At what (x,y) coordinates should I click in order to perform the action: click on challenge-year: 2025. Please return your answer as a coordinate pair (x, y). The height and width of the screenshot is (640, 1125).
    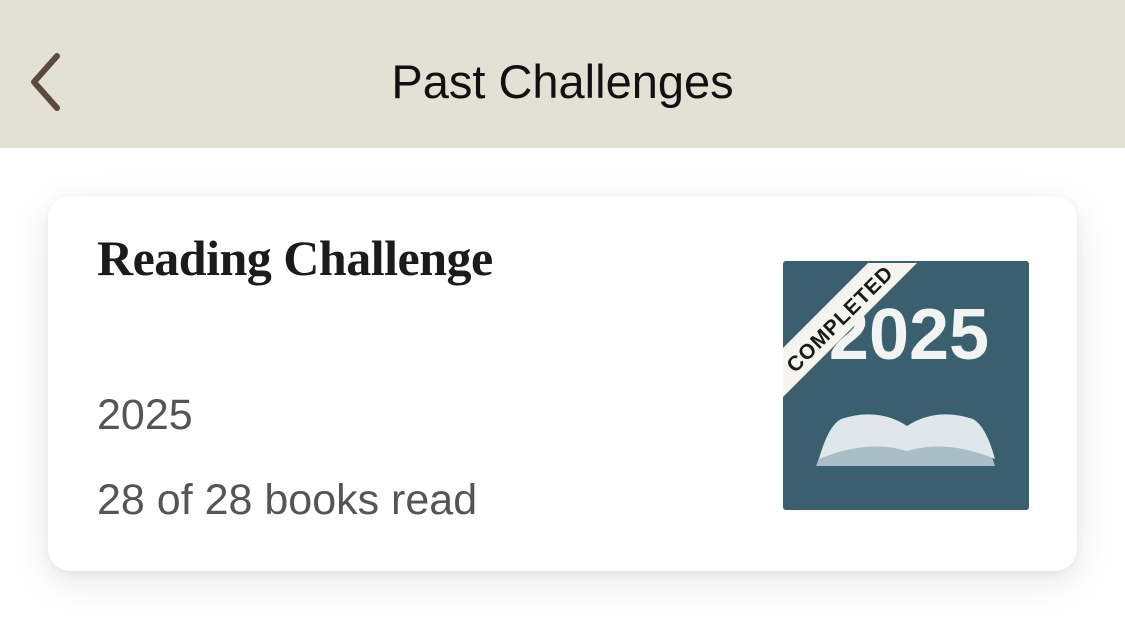
    Looking at the image, I should click on (145, 415).